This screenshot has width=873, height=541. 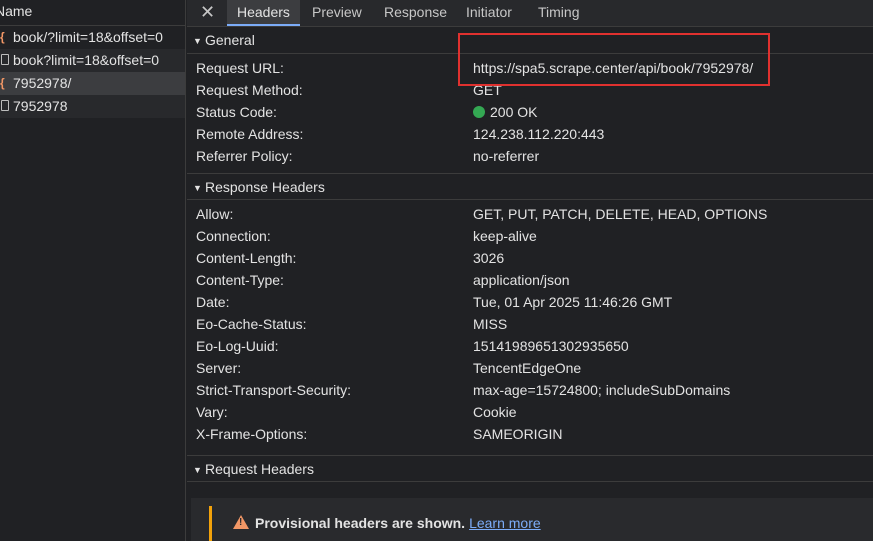 What do you see at coordinates (415, 13) in the screenshot?
I see `tab-response: Response` at bounding box center [415, 13].